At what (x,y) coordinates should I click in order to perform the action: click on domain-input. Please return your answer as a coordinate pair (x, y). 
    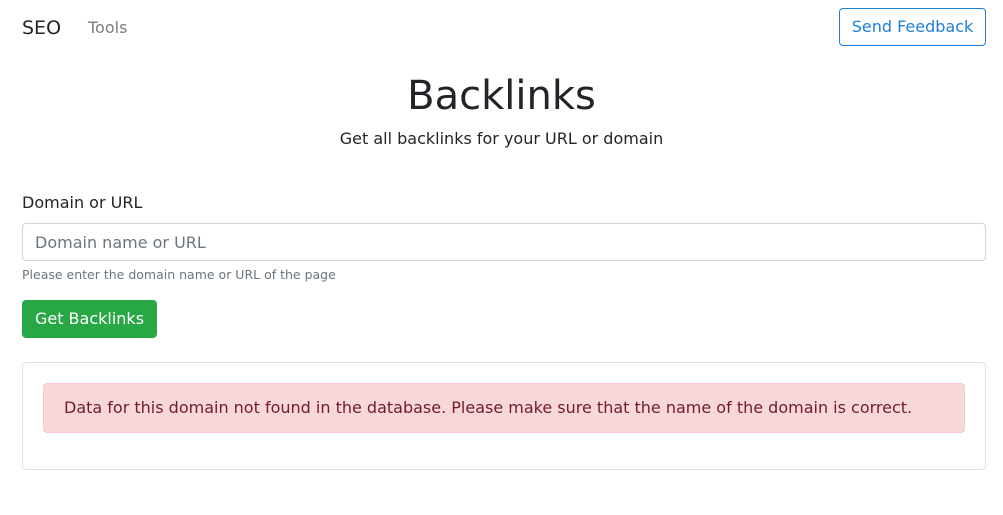
    Looking at the image, I should click on (504, 242).